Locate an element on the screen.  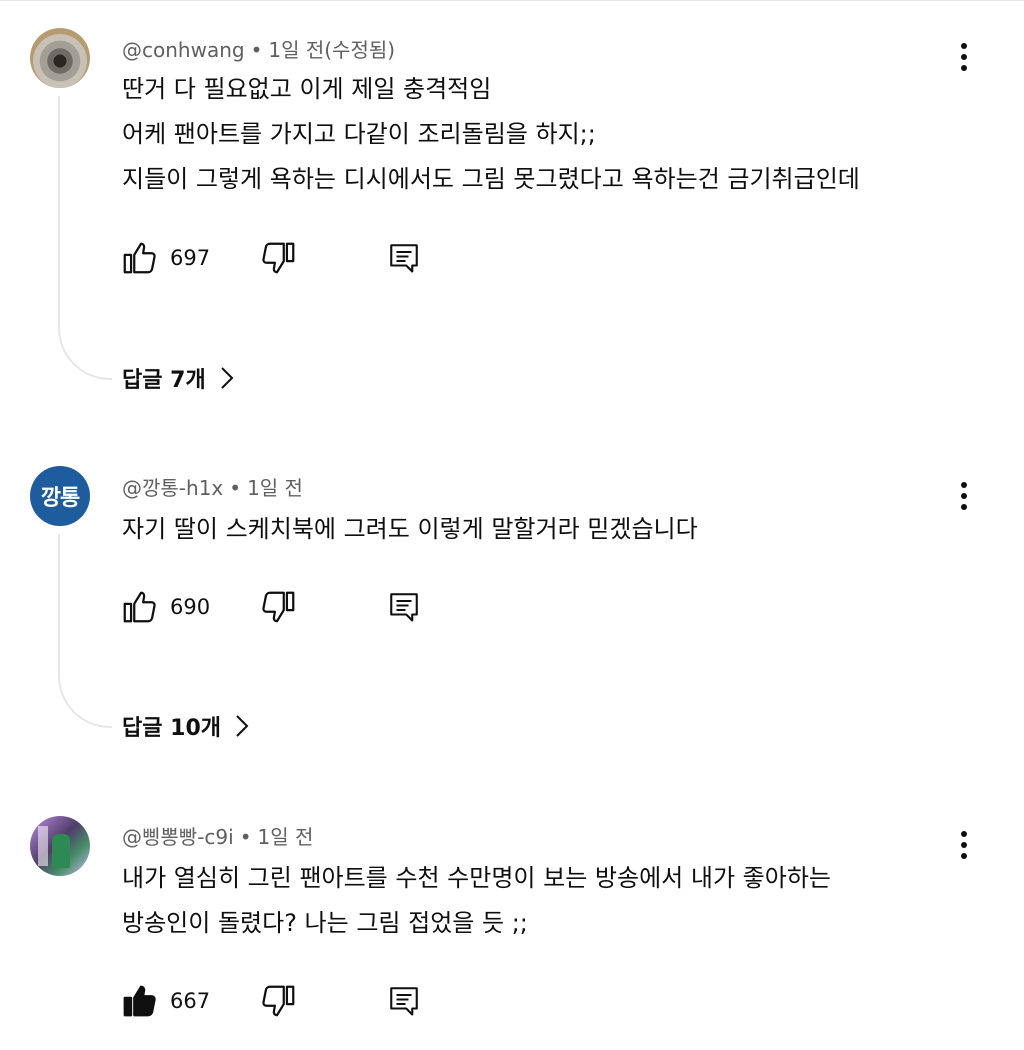
like-button: 667 is located at coordinates (165, 1001).